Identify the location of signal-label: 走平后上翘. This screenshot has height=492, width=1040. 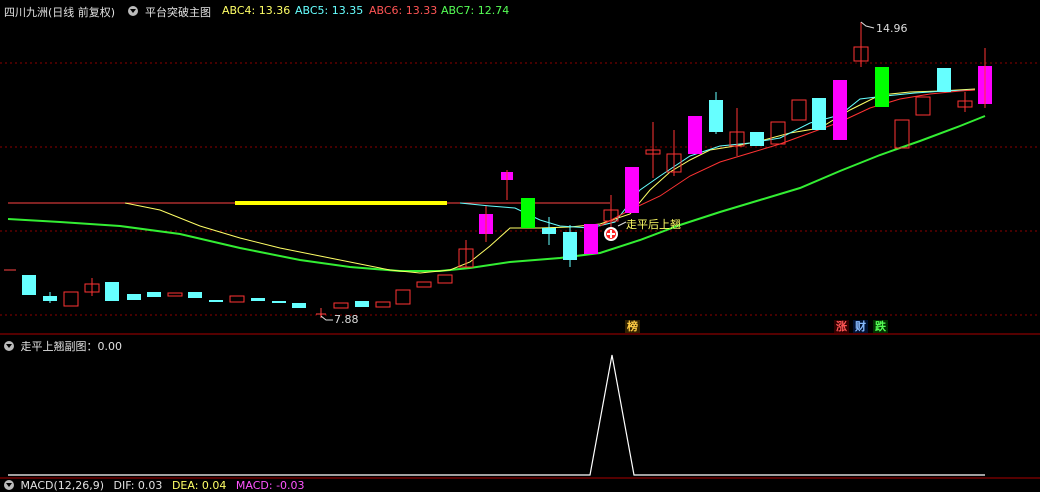
(653, 224).